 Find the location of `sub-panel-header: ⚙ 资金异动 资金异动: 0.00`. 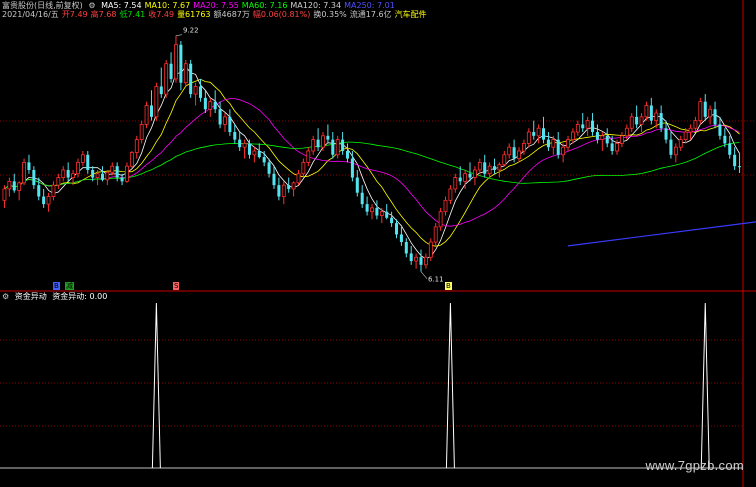

sub-panel-header: ⚙ 资金异动 资金异动: 0.00 is located at coordinates (56, 297).